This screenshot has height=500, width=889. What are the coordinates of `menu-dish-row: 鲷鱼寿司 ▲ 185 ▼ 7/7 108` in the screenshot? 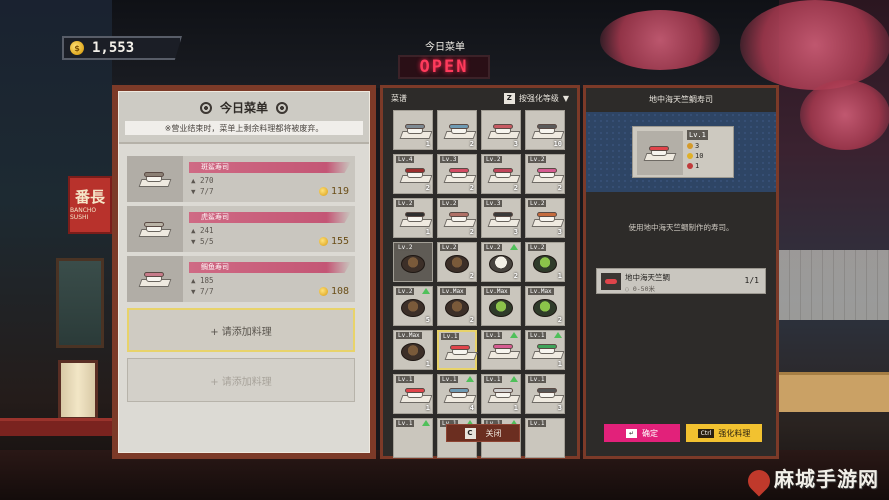 It's located at (241, 279).